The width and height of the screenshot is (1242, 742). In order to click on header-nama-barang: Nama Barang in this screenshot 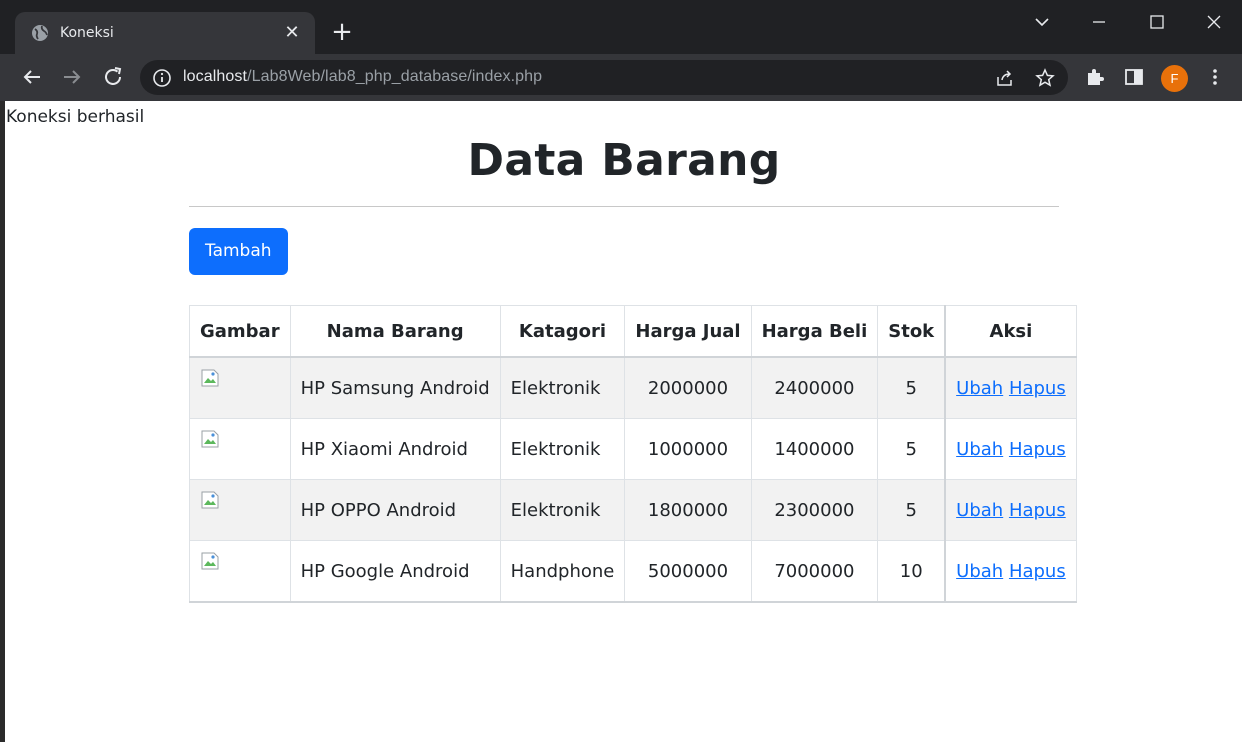, I will do `click(395, 331)`.